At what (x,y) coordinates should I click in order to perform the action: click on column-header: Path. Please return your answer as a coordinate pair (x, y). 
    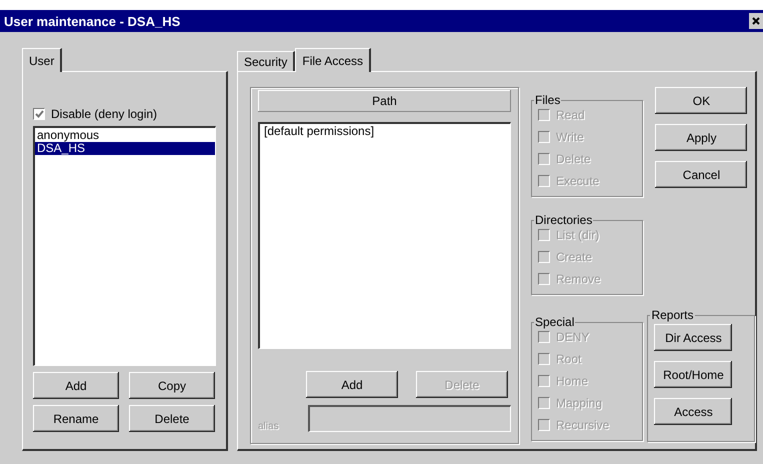
    Looking at the image, I should click on (384, 101).